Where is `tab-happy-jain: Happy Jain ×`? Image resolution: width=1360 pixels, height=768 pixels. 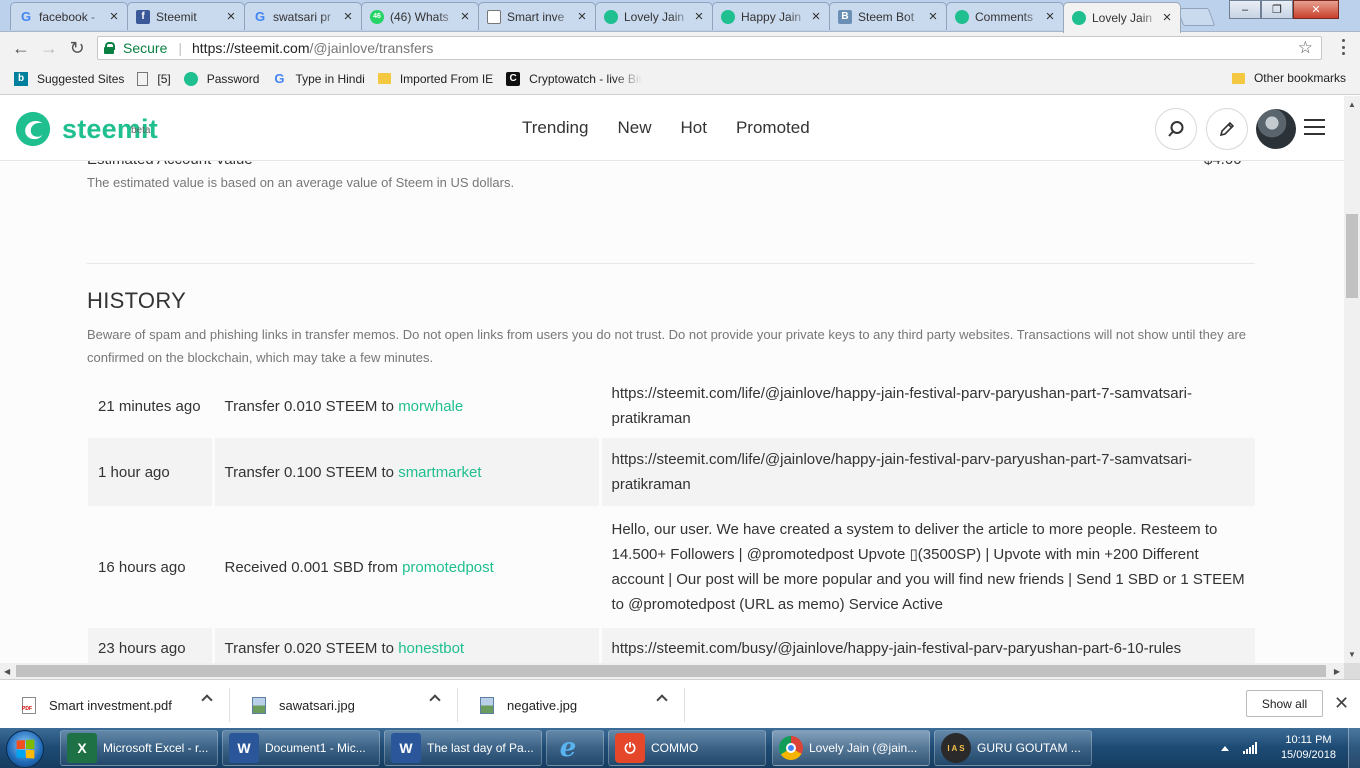 tab-happy-jain: Happy Jain × is located at coordinates (771, 16).